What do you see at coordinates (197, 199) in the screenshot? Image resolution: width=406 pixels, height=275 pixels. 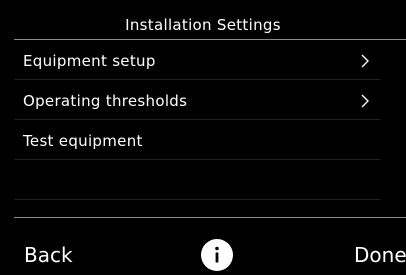 I see `row-divider` at bounding box center [197, 199].